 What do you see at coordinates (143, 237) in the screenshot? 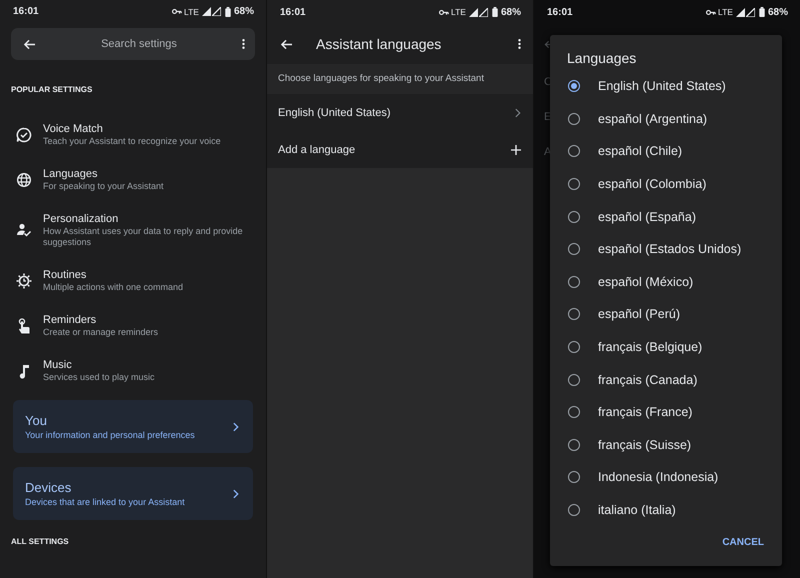
I see `item-subtitle: How Assistant uses your data to reply and provide suggestions` at bounding box center [143, 237].